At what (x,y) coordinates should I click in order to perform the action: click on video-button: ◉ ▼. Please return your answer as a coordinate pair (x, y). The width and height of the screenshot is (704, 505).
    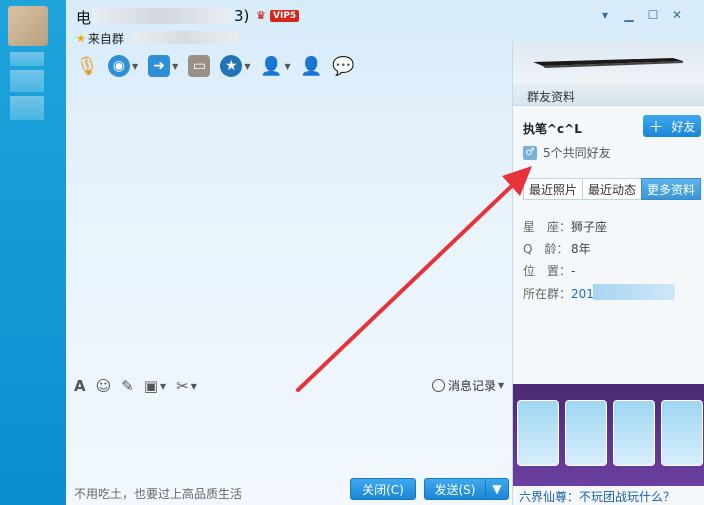
    Looking at the image, I should click on (123, 66).